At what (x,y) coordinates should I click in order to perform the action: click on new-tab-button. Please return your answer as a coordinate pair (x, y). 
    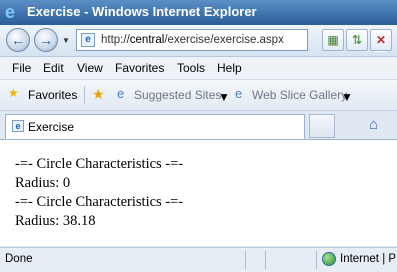
    Looking at the image, I should click on (322, 126).